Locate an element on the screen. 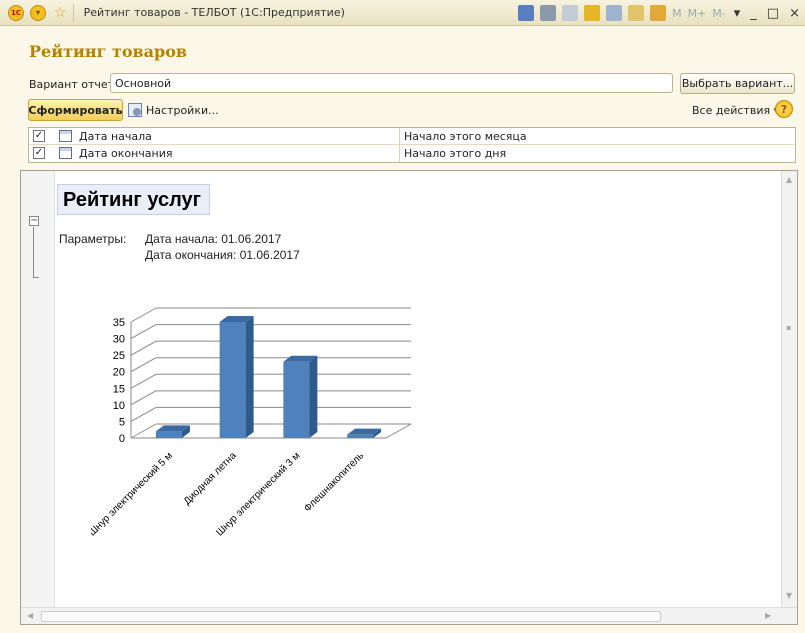 This screenshot has height=633, width=805. param-start-date: Дата начала: 01.06.2017 is located at coordinates (213, 239).